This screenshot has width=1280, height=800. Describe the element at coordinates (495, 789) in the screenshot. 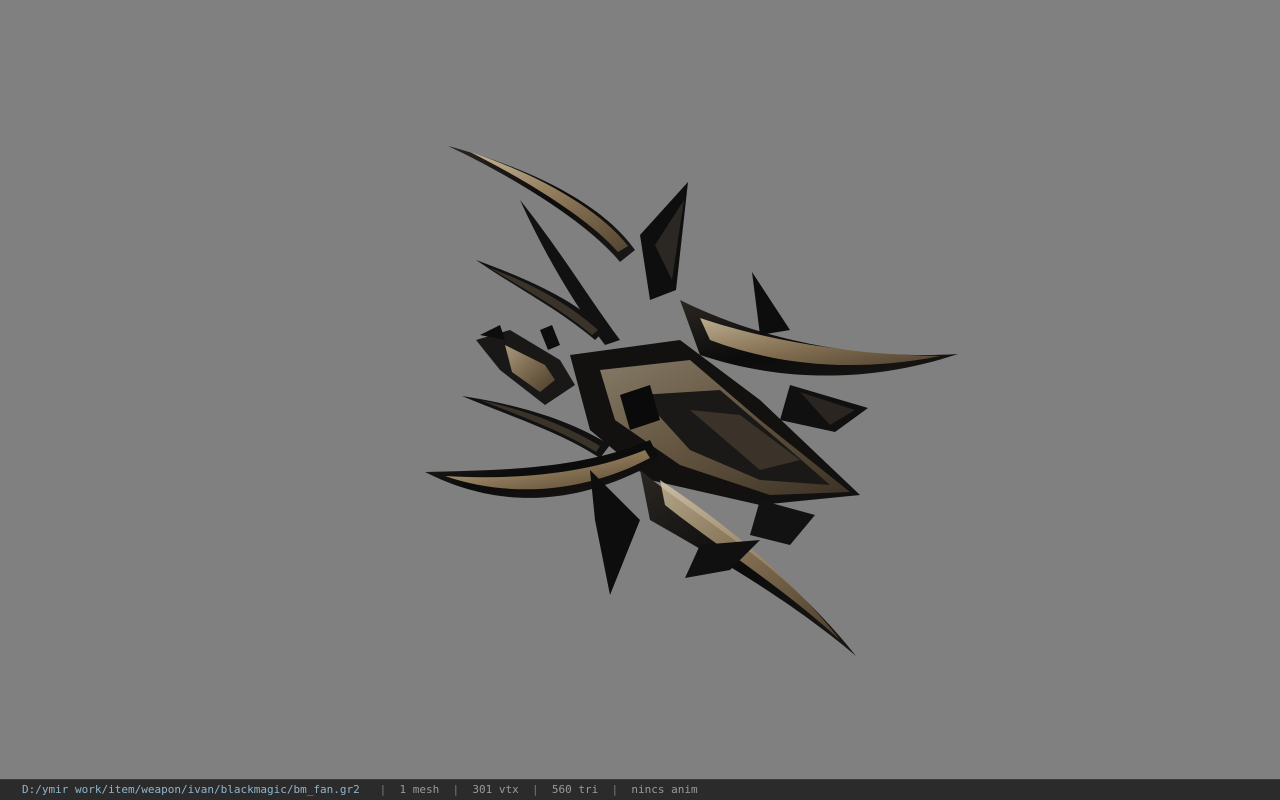

I see `vertex-count-label: 301 vtx` at that location.